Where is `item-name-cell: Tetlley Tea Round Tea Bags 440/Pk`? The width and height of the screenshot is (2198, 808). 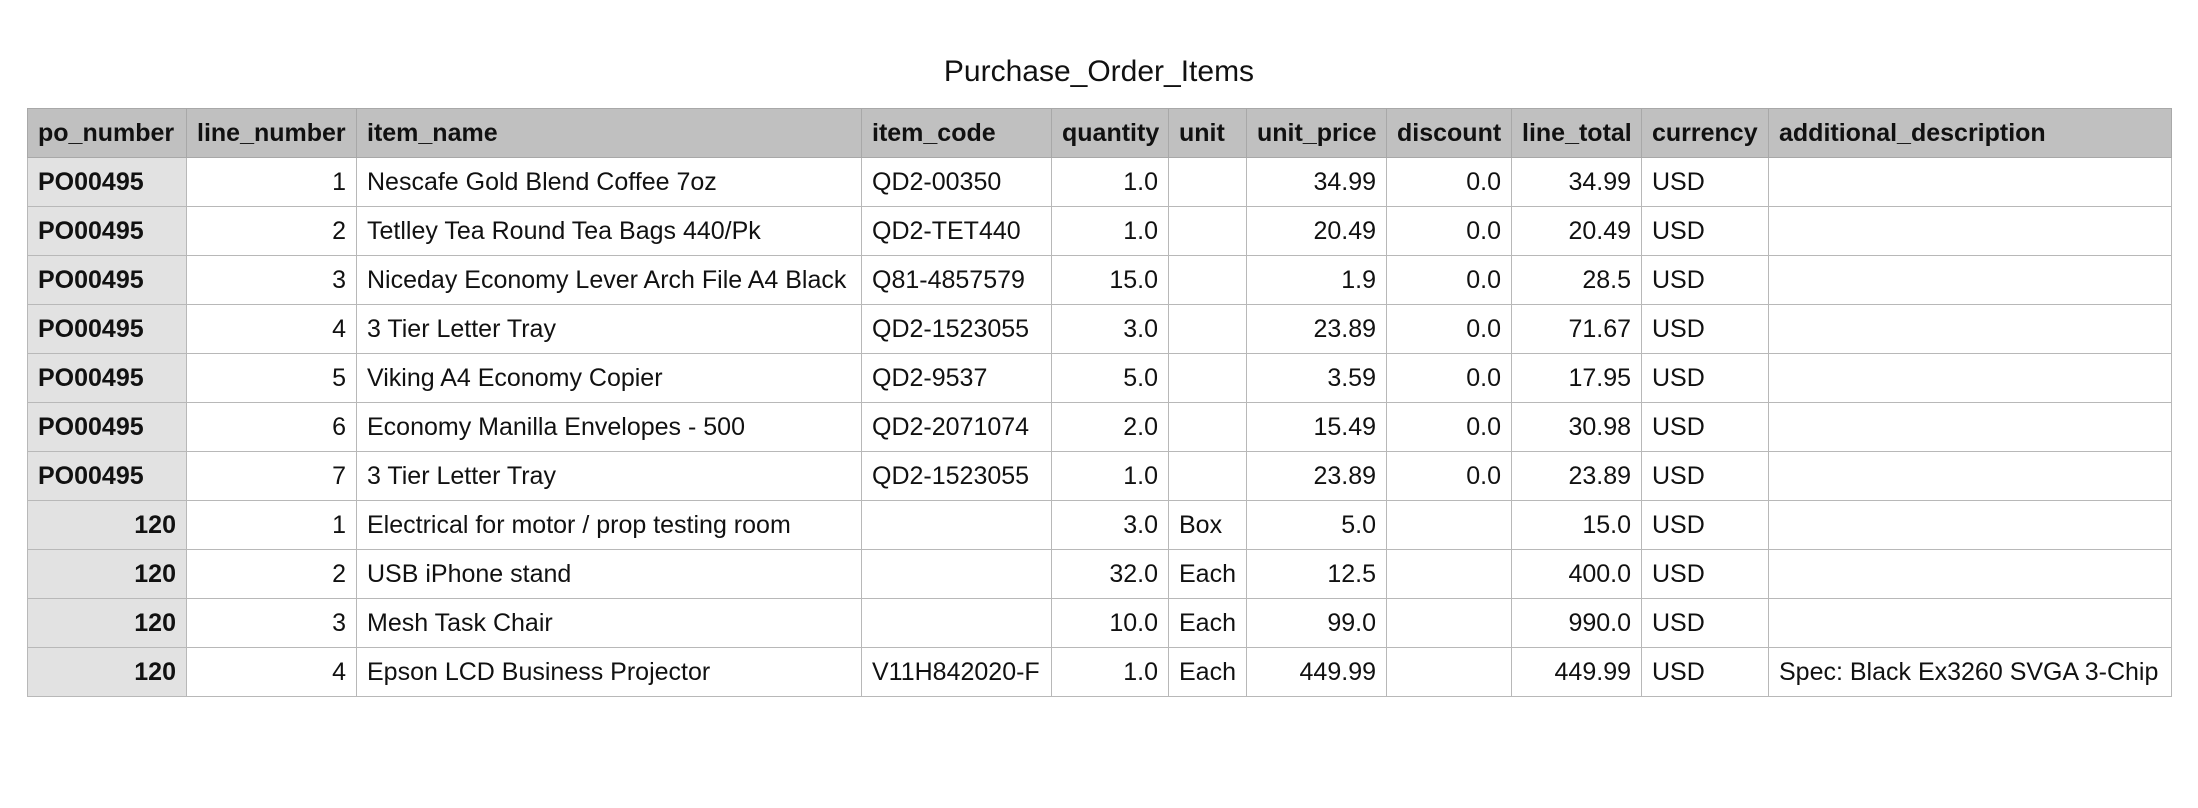 item-name-cell: Tetlley Tea Round Tea Bags 440/Pk is located at coordinates (609, 231).